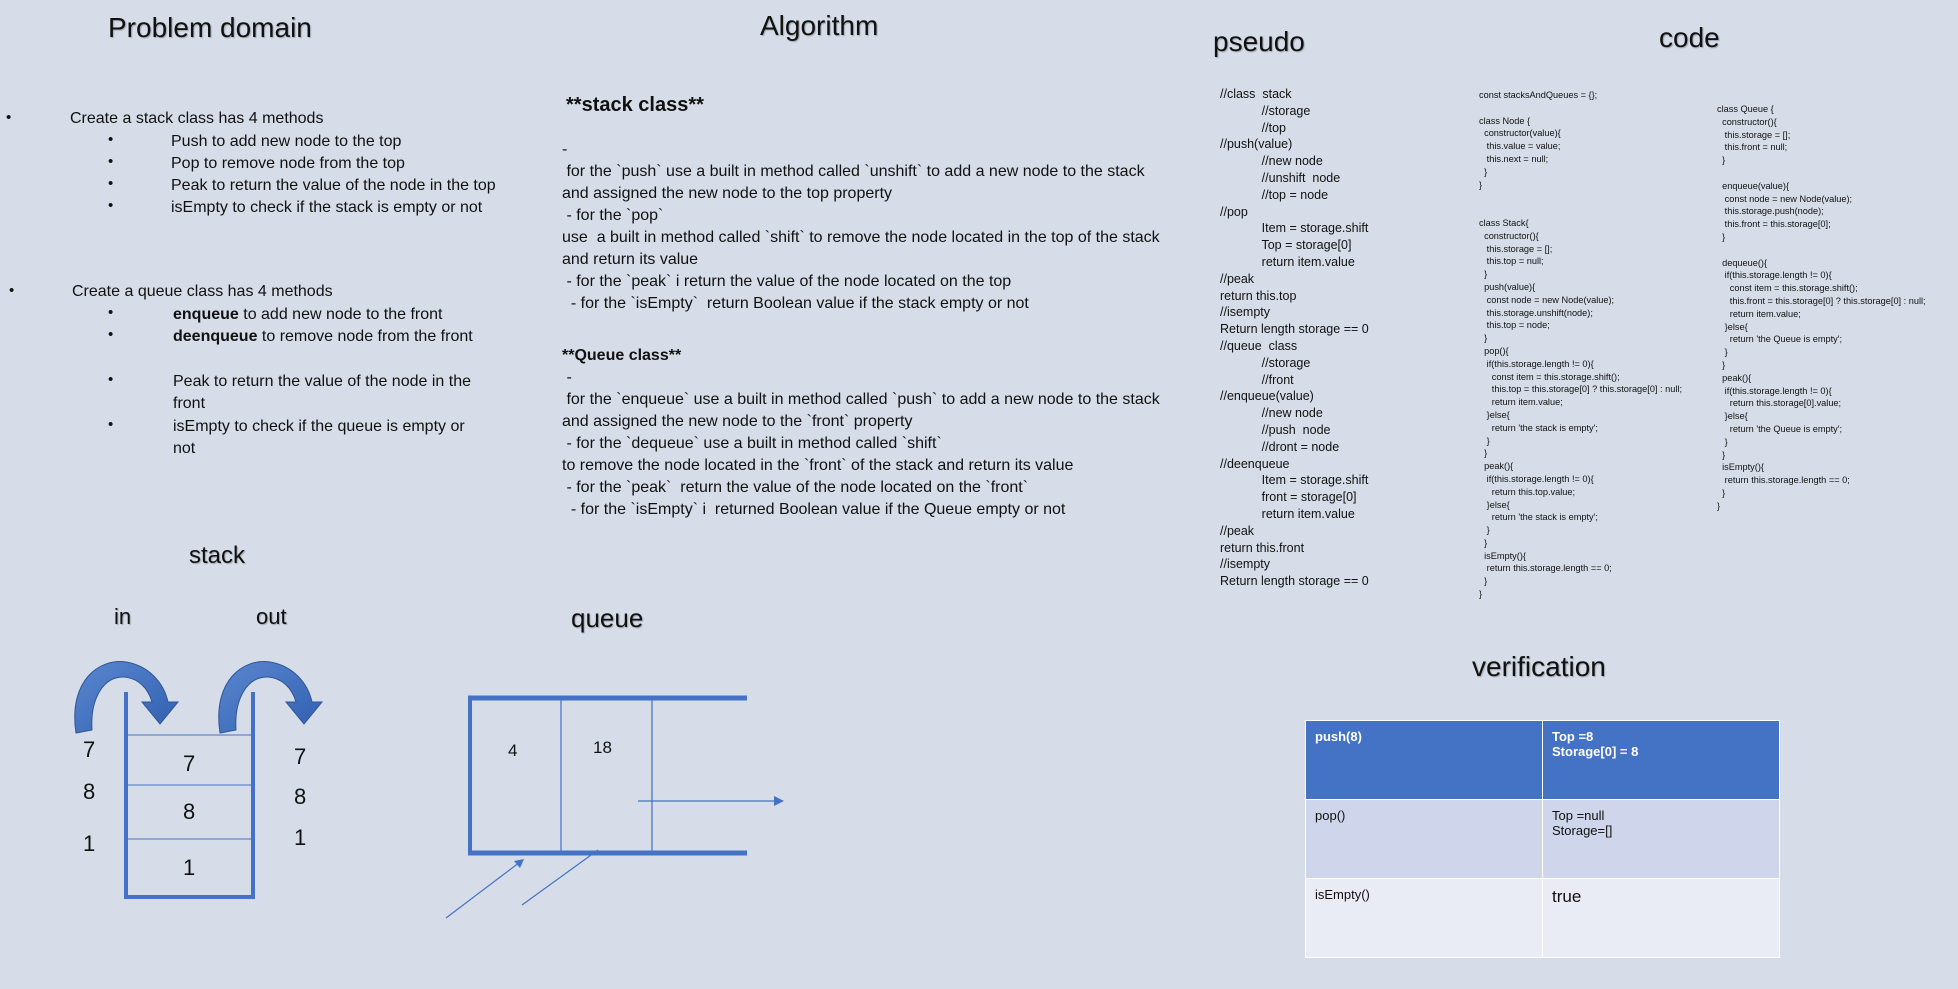 The image size is (1958, 989). What do you see at coordinates (1245, 312) in the screenshot?
I see `pseudo-line: //isempty` at bounding box center [1245, 312].